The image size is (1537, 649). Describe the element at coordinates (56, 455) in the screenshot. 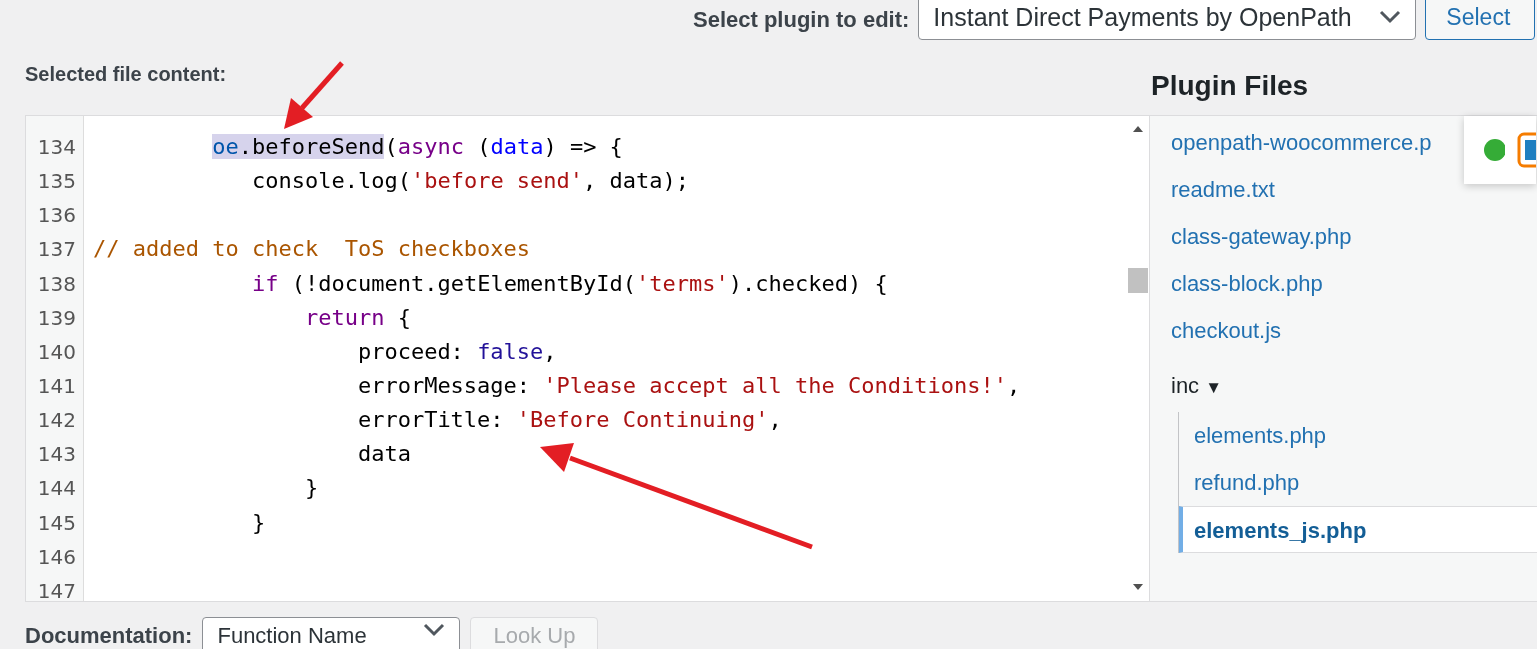

I see `line-number: 143` at that location.